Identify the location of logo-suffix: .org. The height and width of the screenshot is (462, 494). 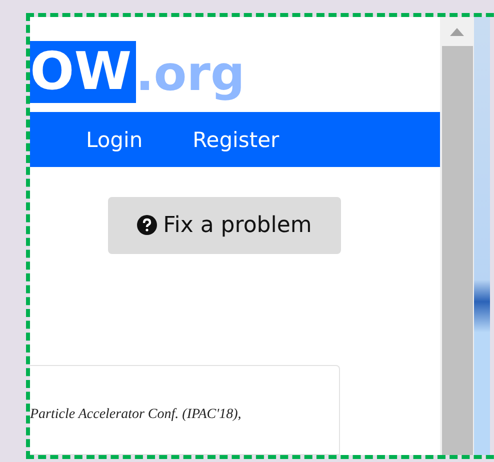
(190, 75).